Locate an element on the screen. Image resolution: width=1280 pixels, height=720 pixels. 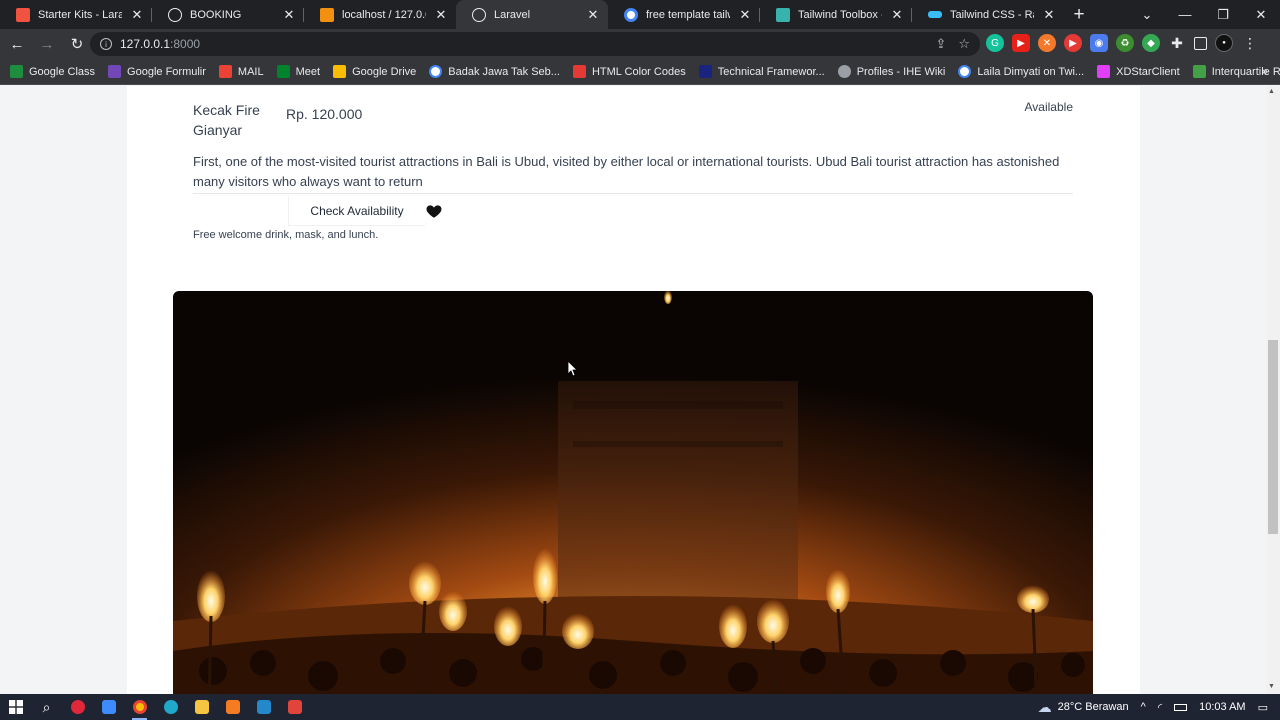
scroll-down-arrow-icon: ▼ is located at coordinates (1271, 686).